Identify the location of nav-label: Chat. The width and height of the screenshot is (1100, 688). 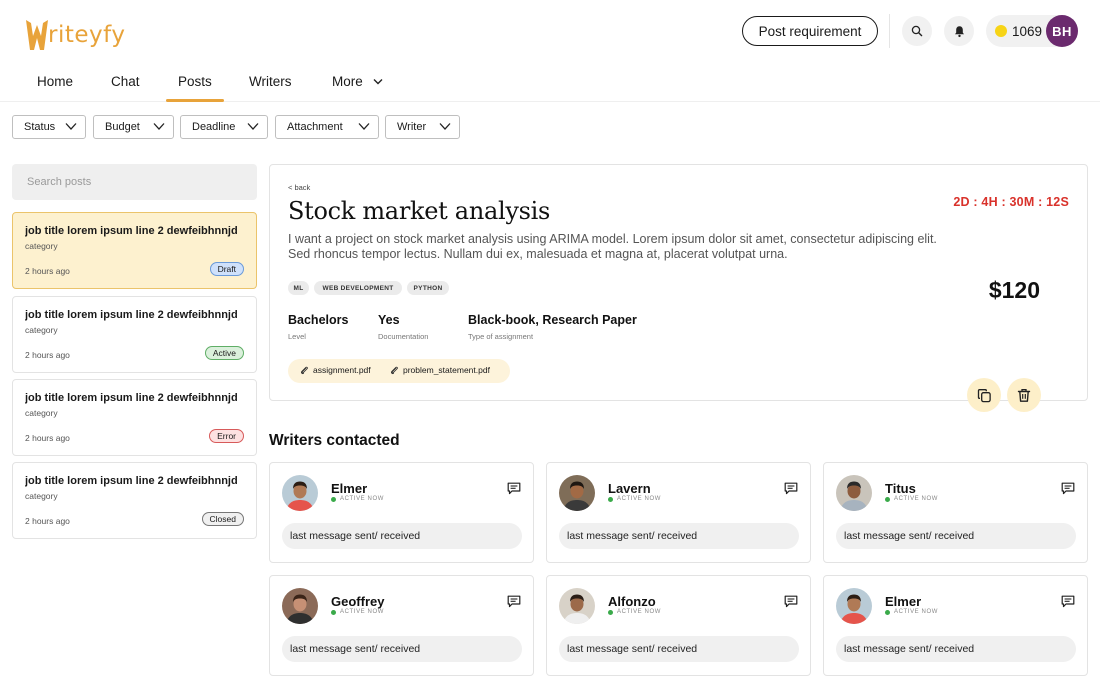
(125, 81).